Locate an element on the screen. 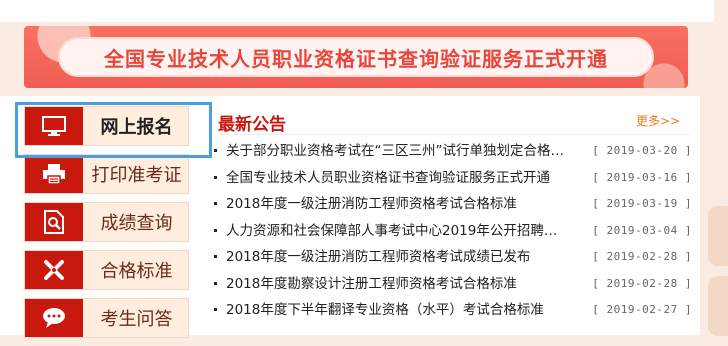 This screenshot has height=346, width=728. top-card is located at coordinates (360, 11).